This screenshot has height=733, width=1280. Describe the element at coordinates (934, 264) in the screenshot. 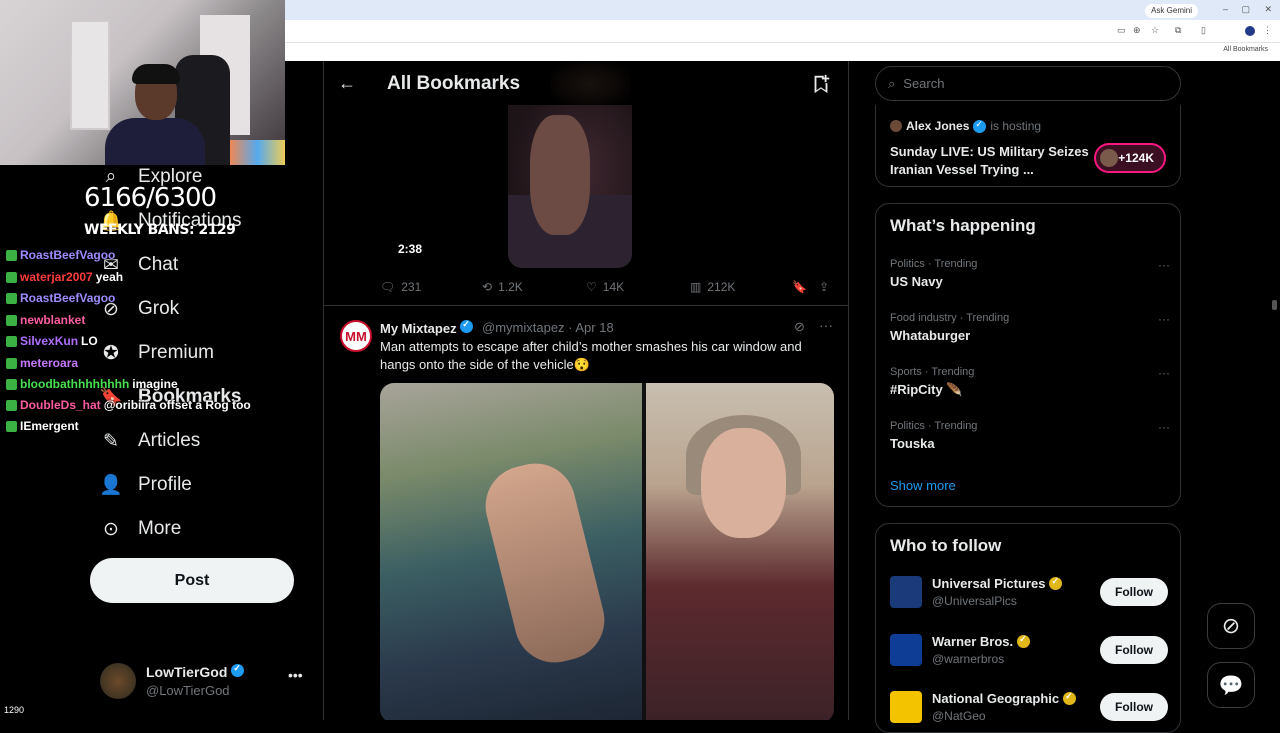

I see `trend-category: Politics · Trending` at that location.